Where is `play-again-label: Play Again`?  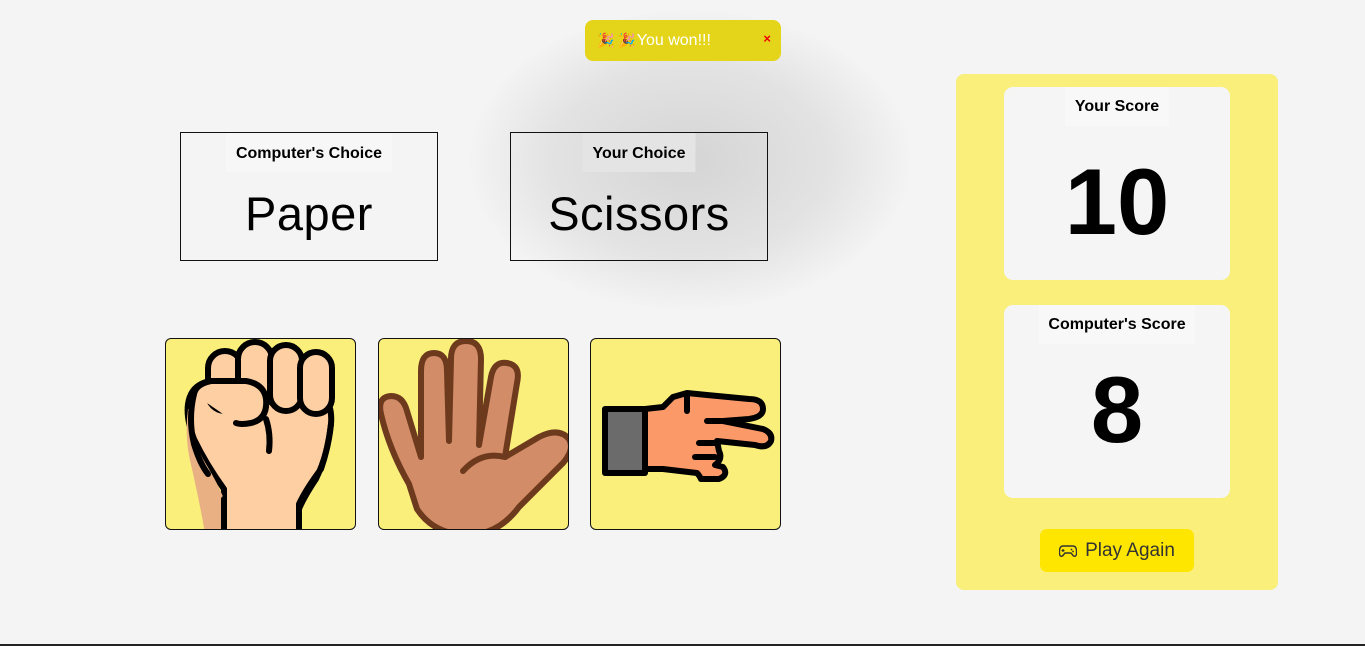
play-again-label: Play Again is located at coordinates (1130, 550).